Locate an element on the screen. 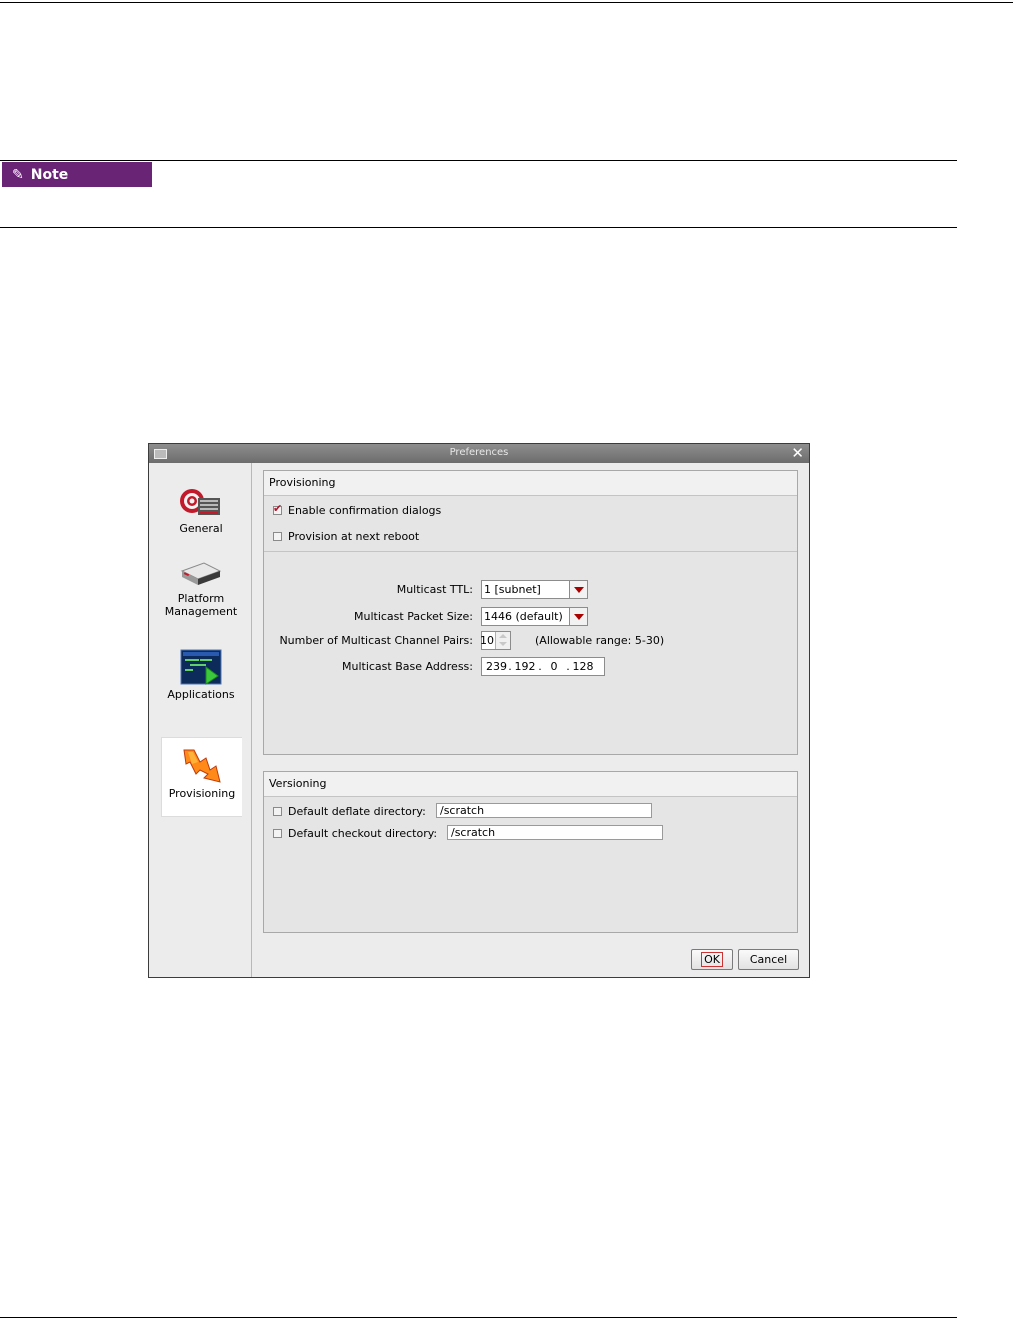 This screenshot has width=1013, height=1320. ip-octet-3: 0 is located at coordinates (554, 666).